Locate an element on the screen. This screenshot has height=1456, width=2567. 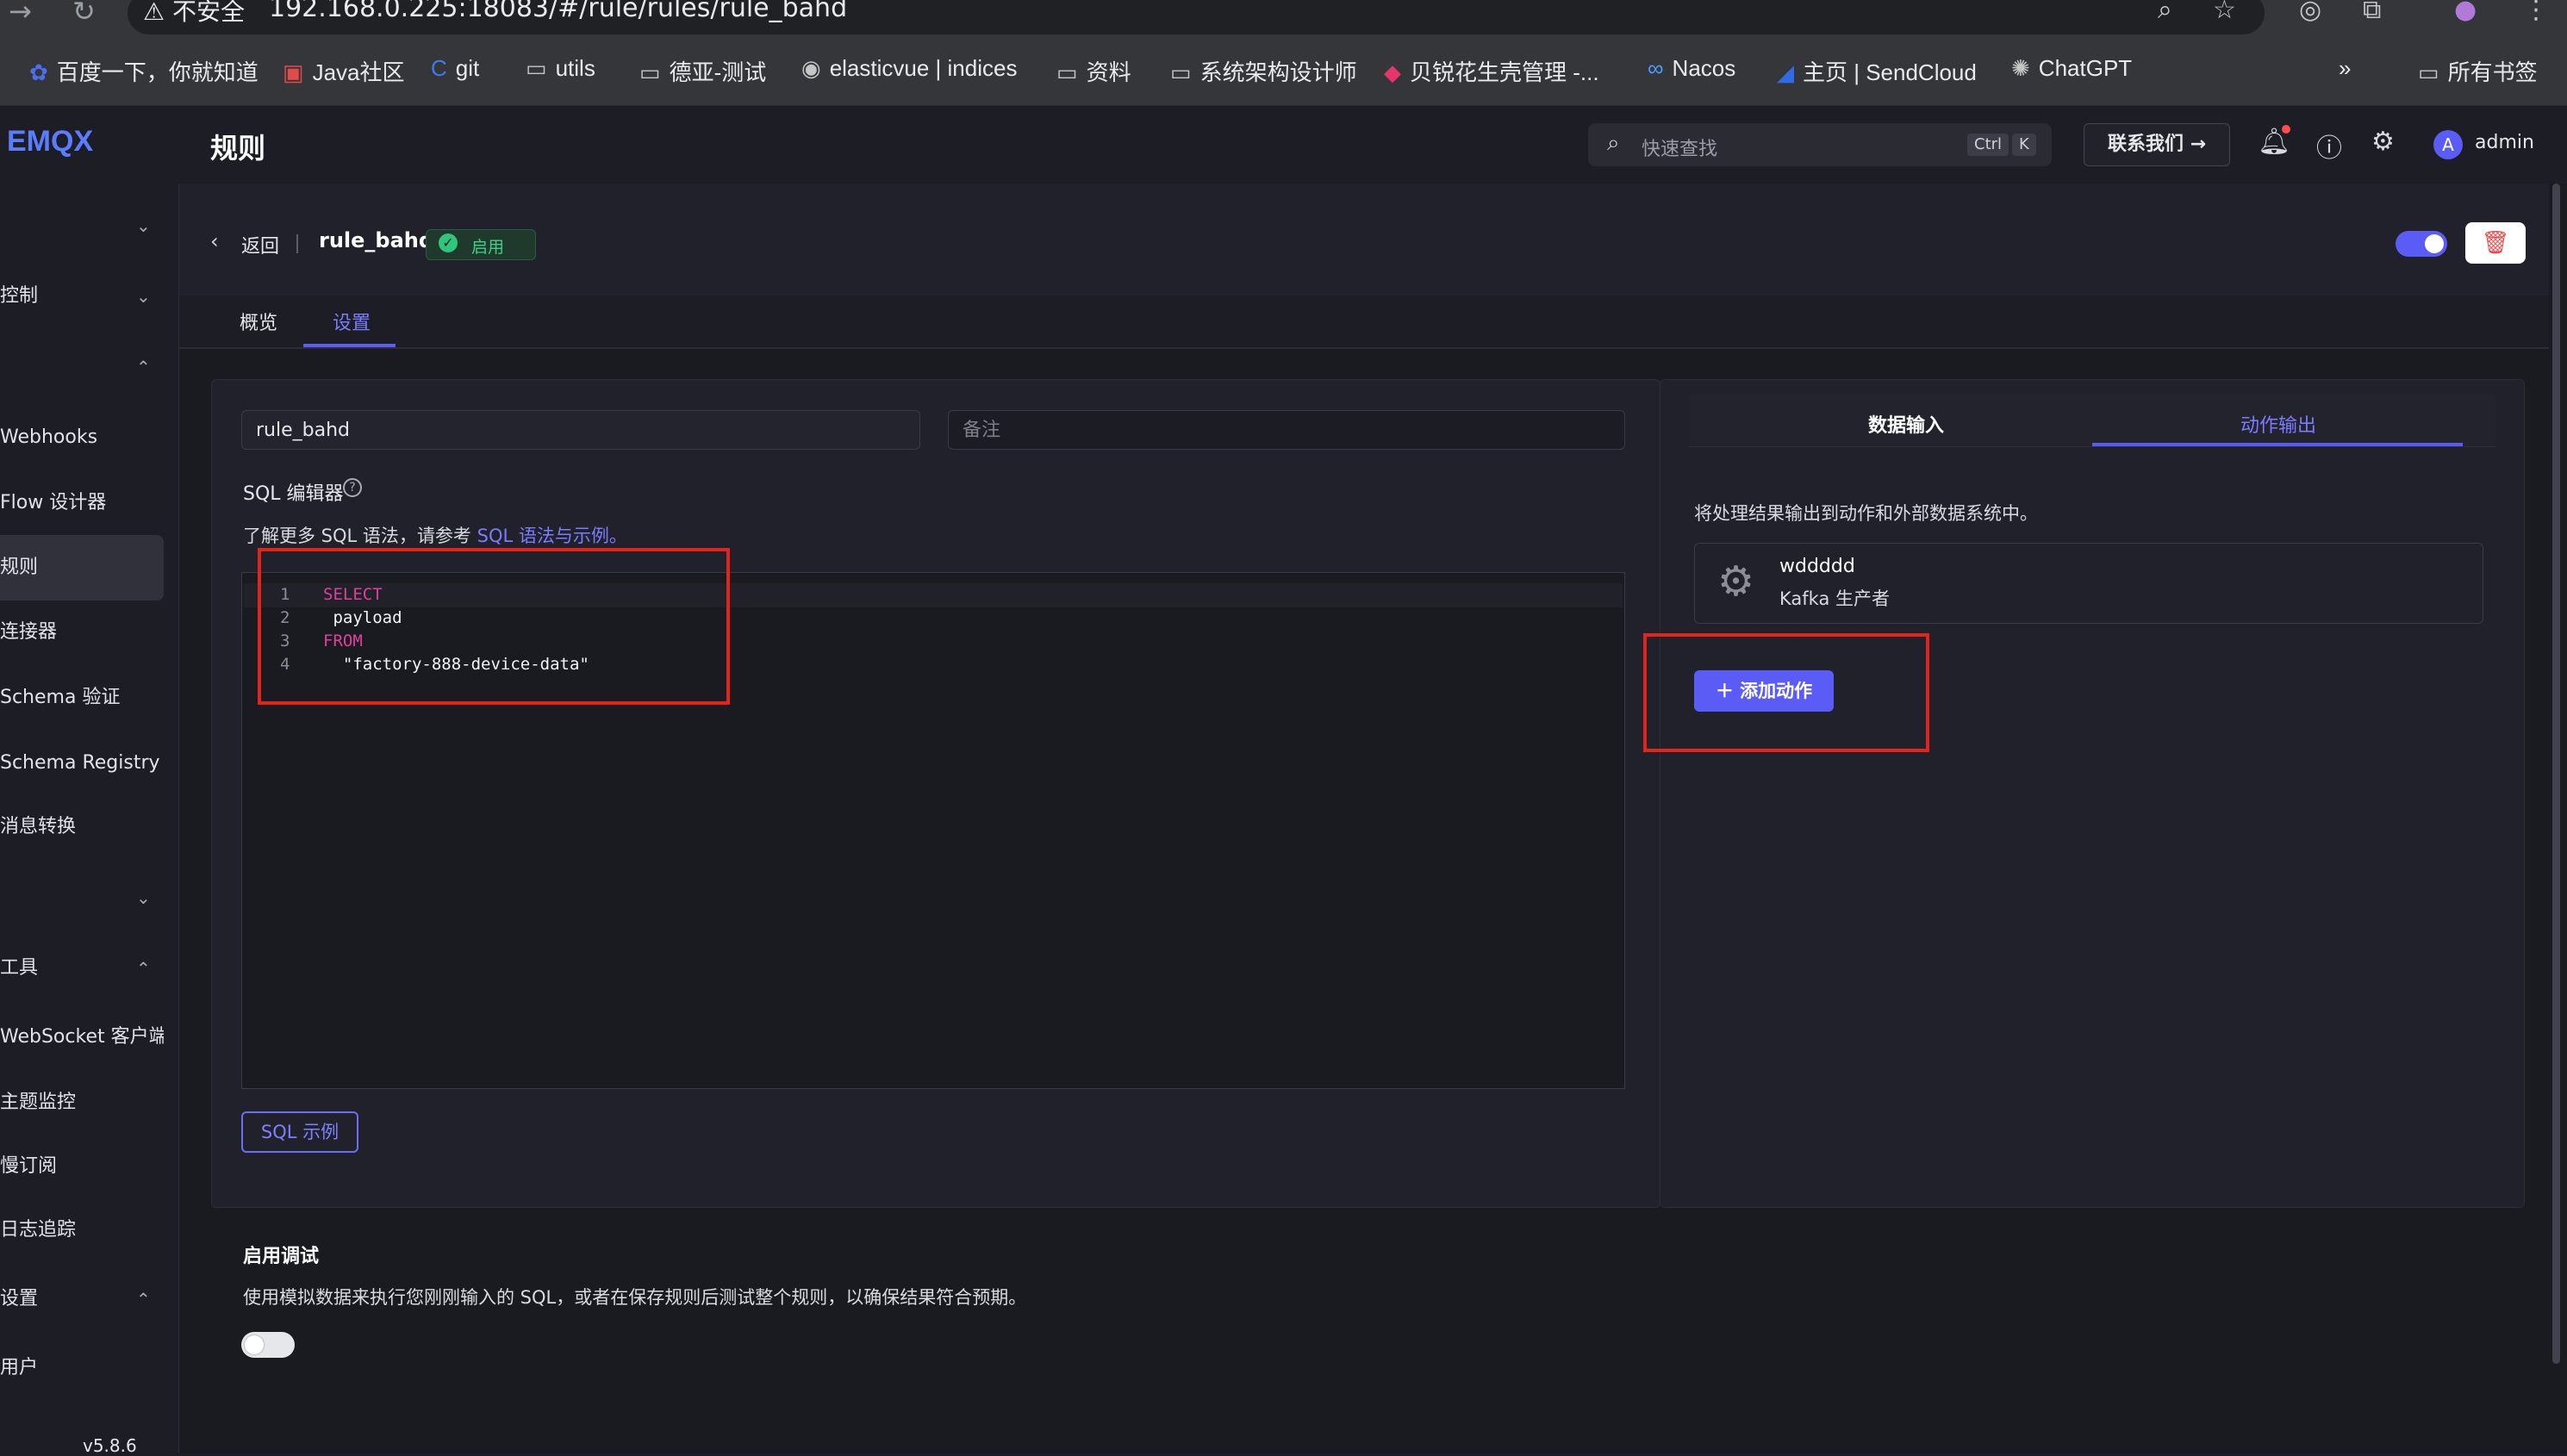
sidebar-item-webhooks: Webhooks is located at coordinates (82, 438).